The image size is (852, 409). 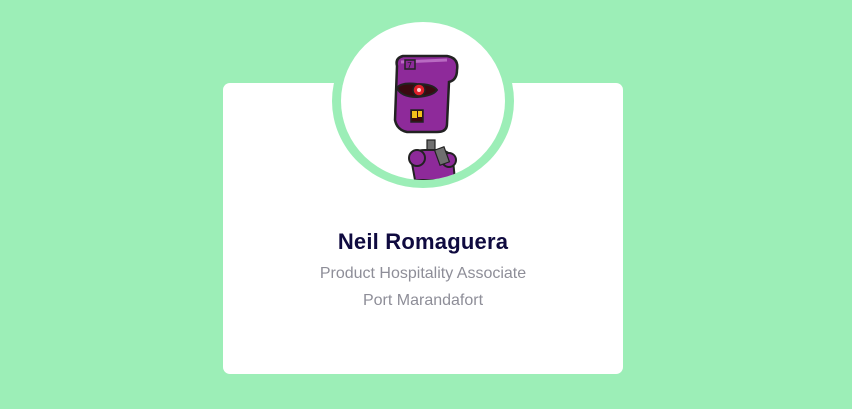 I want to click on profile-location: Port Marandafort, so click(x=423, y=300).